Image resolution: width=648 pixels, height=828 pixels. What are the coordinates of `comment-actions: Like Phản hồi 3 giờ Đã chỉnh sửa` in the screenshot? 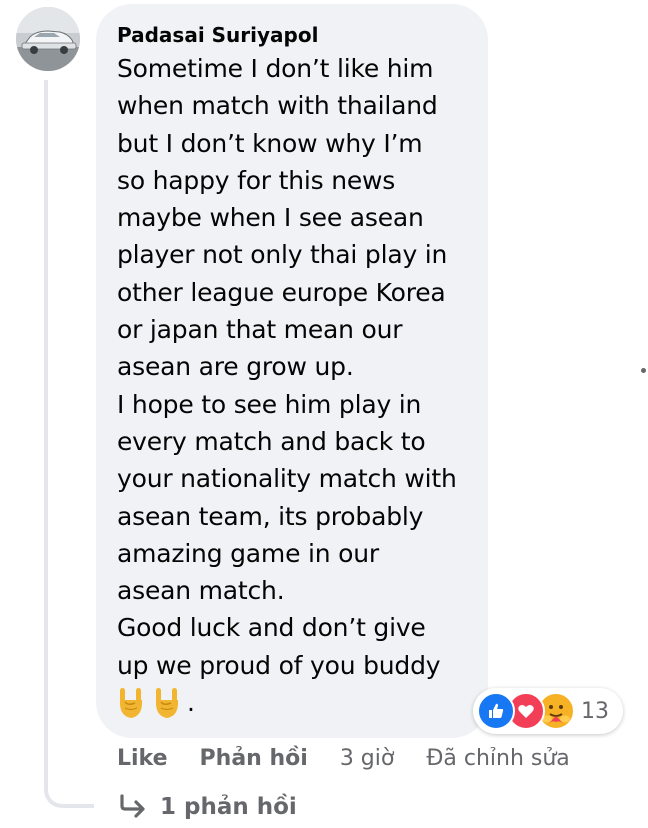 It's located at (343, 758).